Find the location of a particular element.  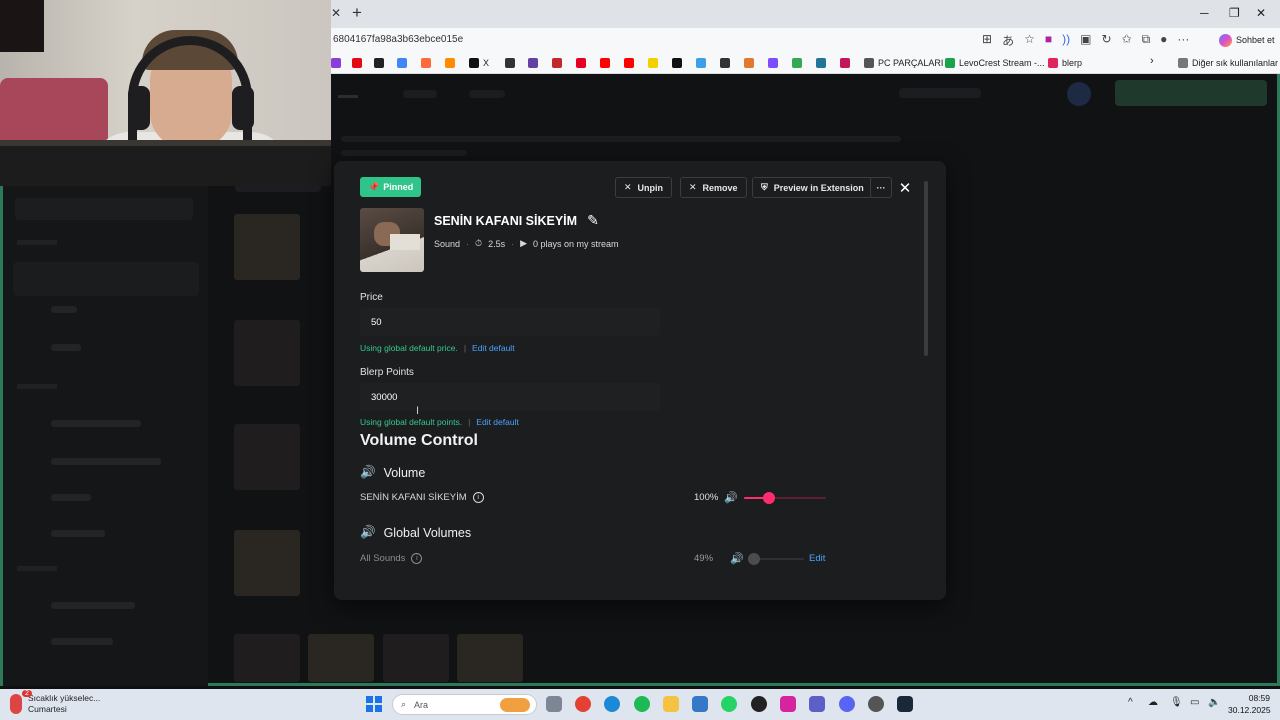

edit-default-price-link: Edit default is located at coordinates (493, 348).